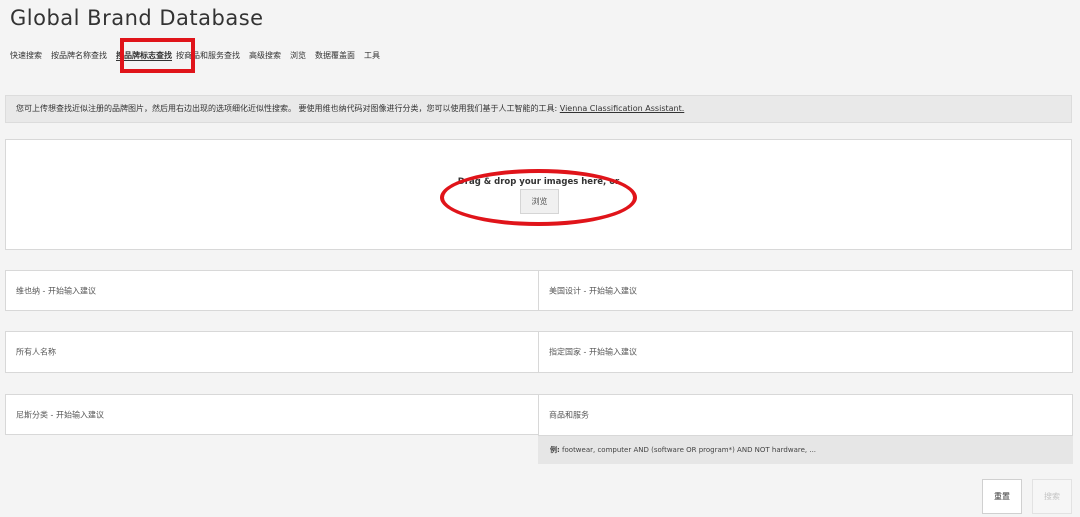 The width and height of the screenshot is (1080, 517). Describe the element at coordinates (555, 450) in the screenshot. I see `hint-prefix: 例:` at that location.